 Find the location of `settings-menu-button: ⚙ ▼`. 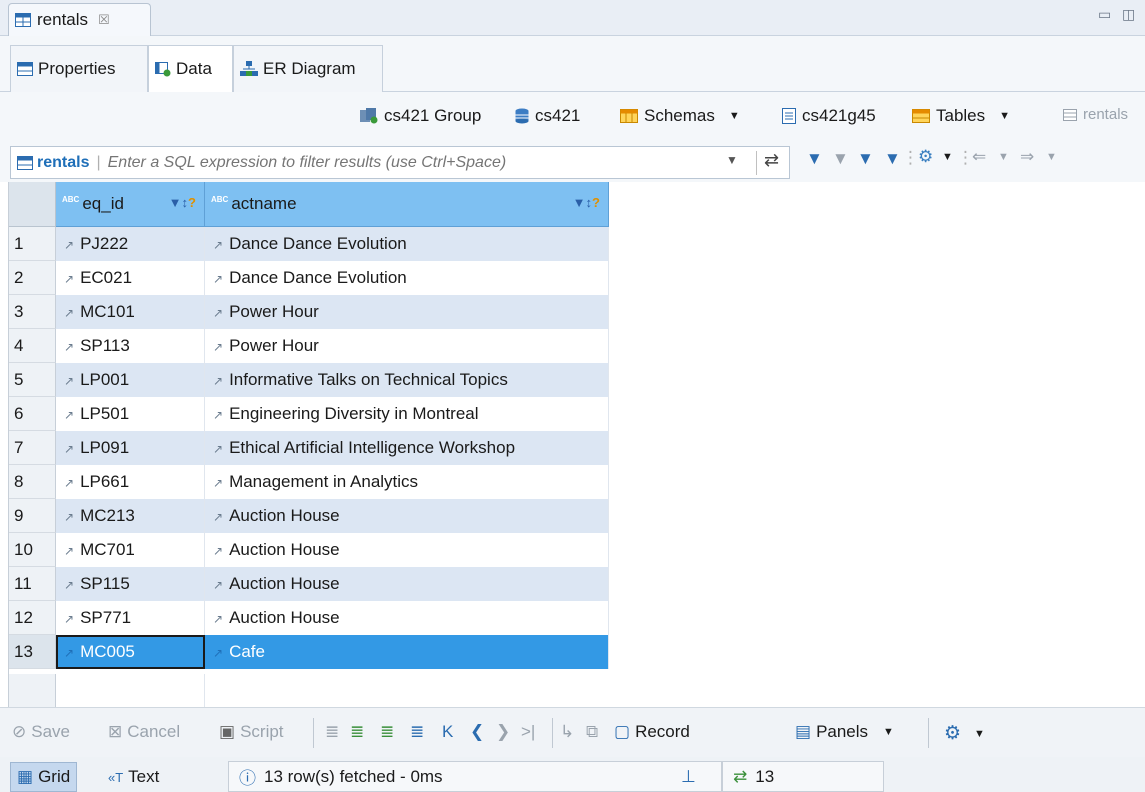

settings-menu-button: ⚙ ▼ is located at coordinates (964, 733).